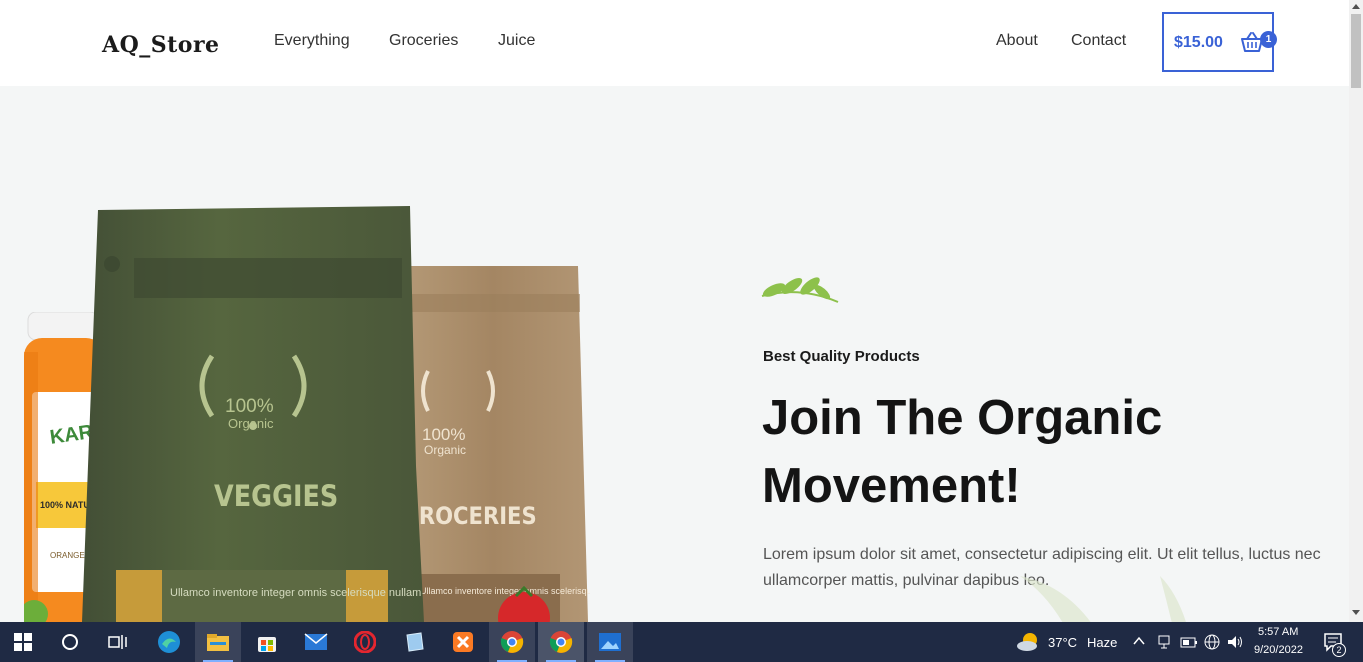  Describe the element at coordinates (841, 356) in the screenshot. I see `hero-eyebrow: Best Quality Products` at that location.